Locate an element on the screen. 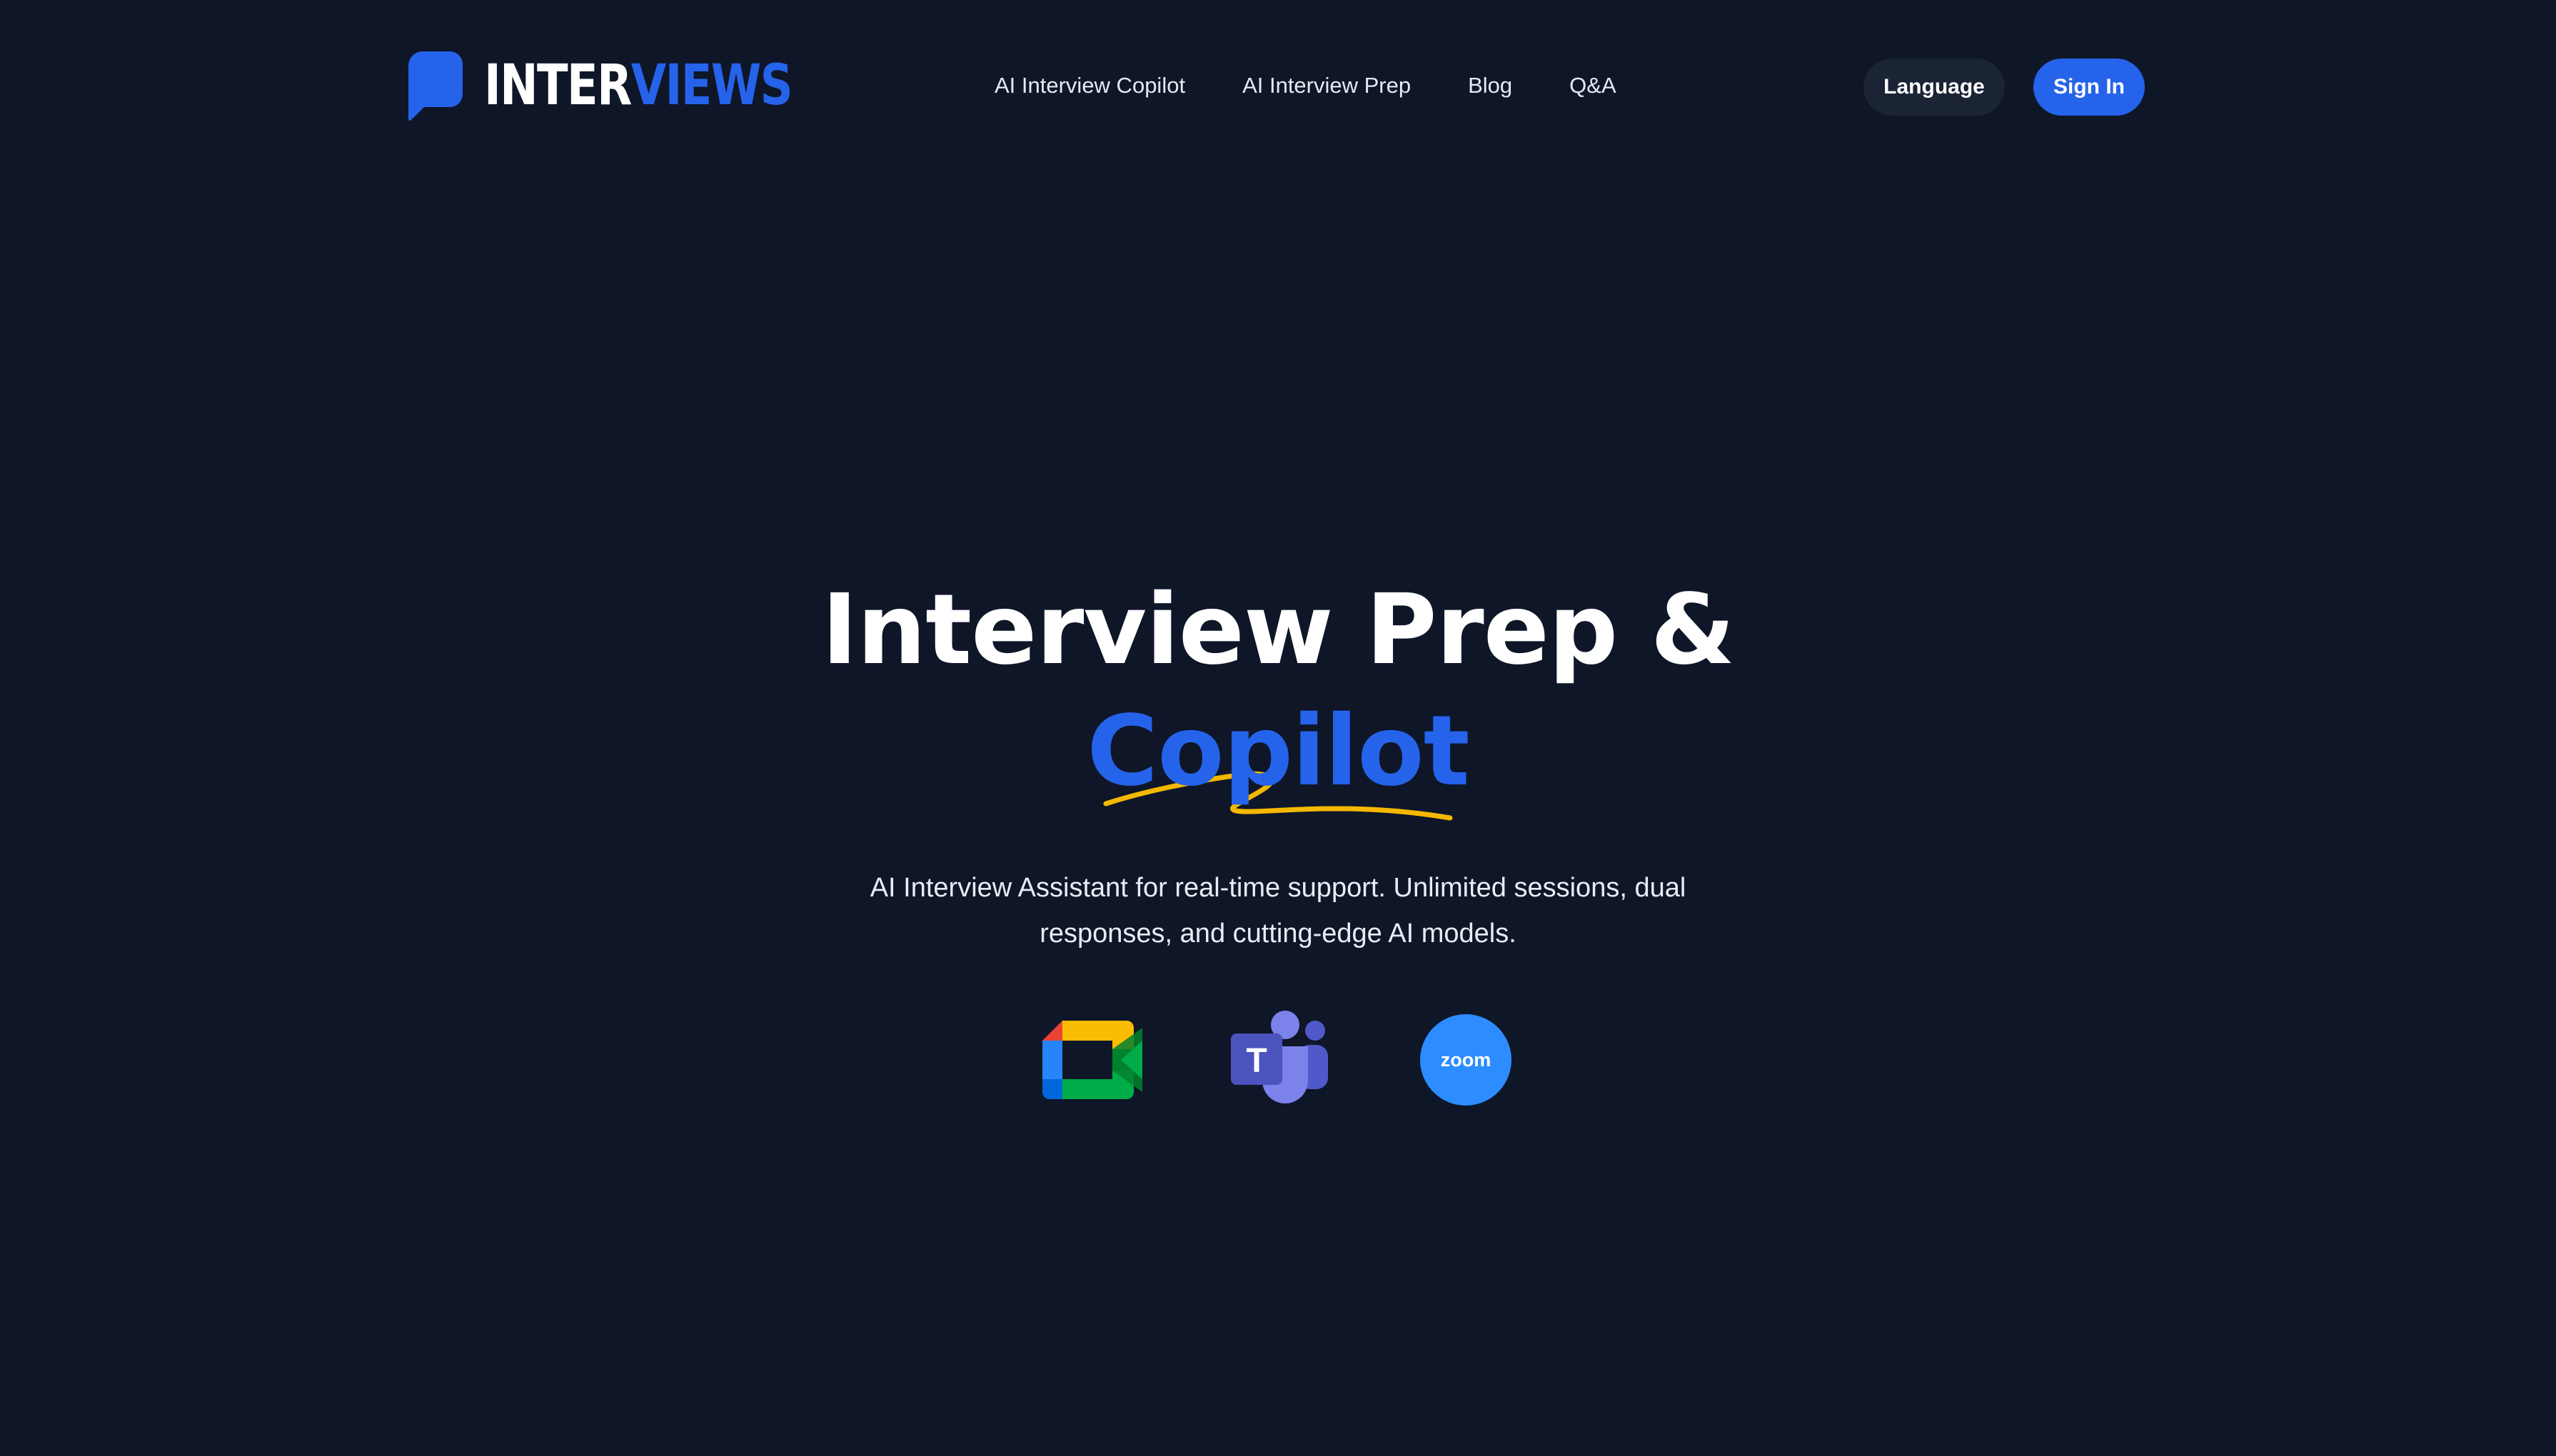  nav-link-ai-interview-prep: AI Interview Prep is located at coordinates (1326, 86).